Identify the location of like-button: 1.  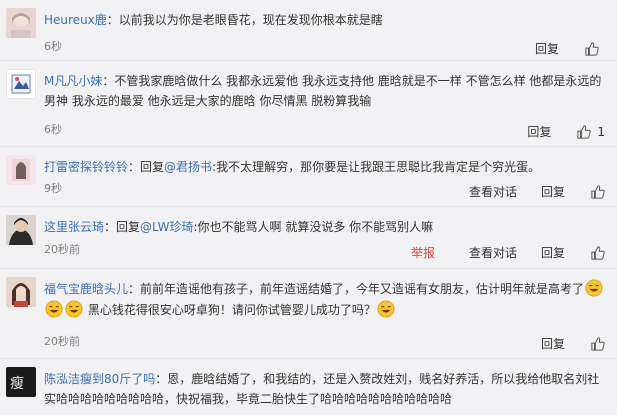
(591, 132).